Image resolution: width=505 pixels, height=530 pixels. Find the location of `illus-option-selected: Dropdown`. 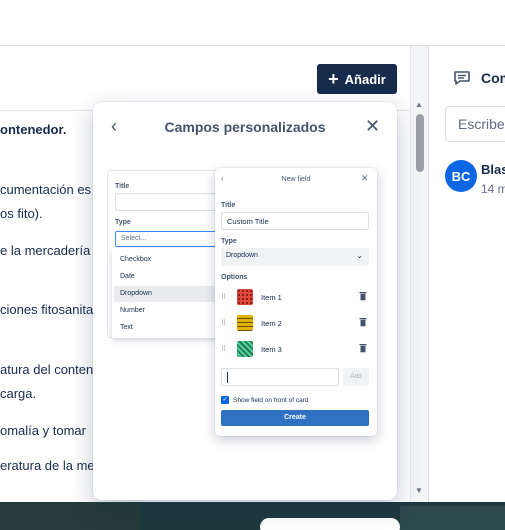

illus-option-selected: Dropdown is located at coordinates (166, 294).